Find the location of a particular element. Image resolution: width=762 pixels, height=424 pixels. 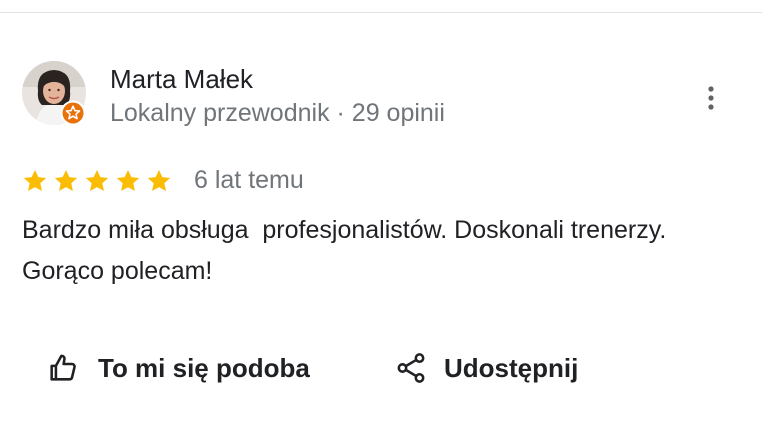

star-rating is located at coordinates (99, 181).